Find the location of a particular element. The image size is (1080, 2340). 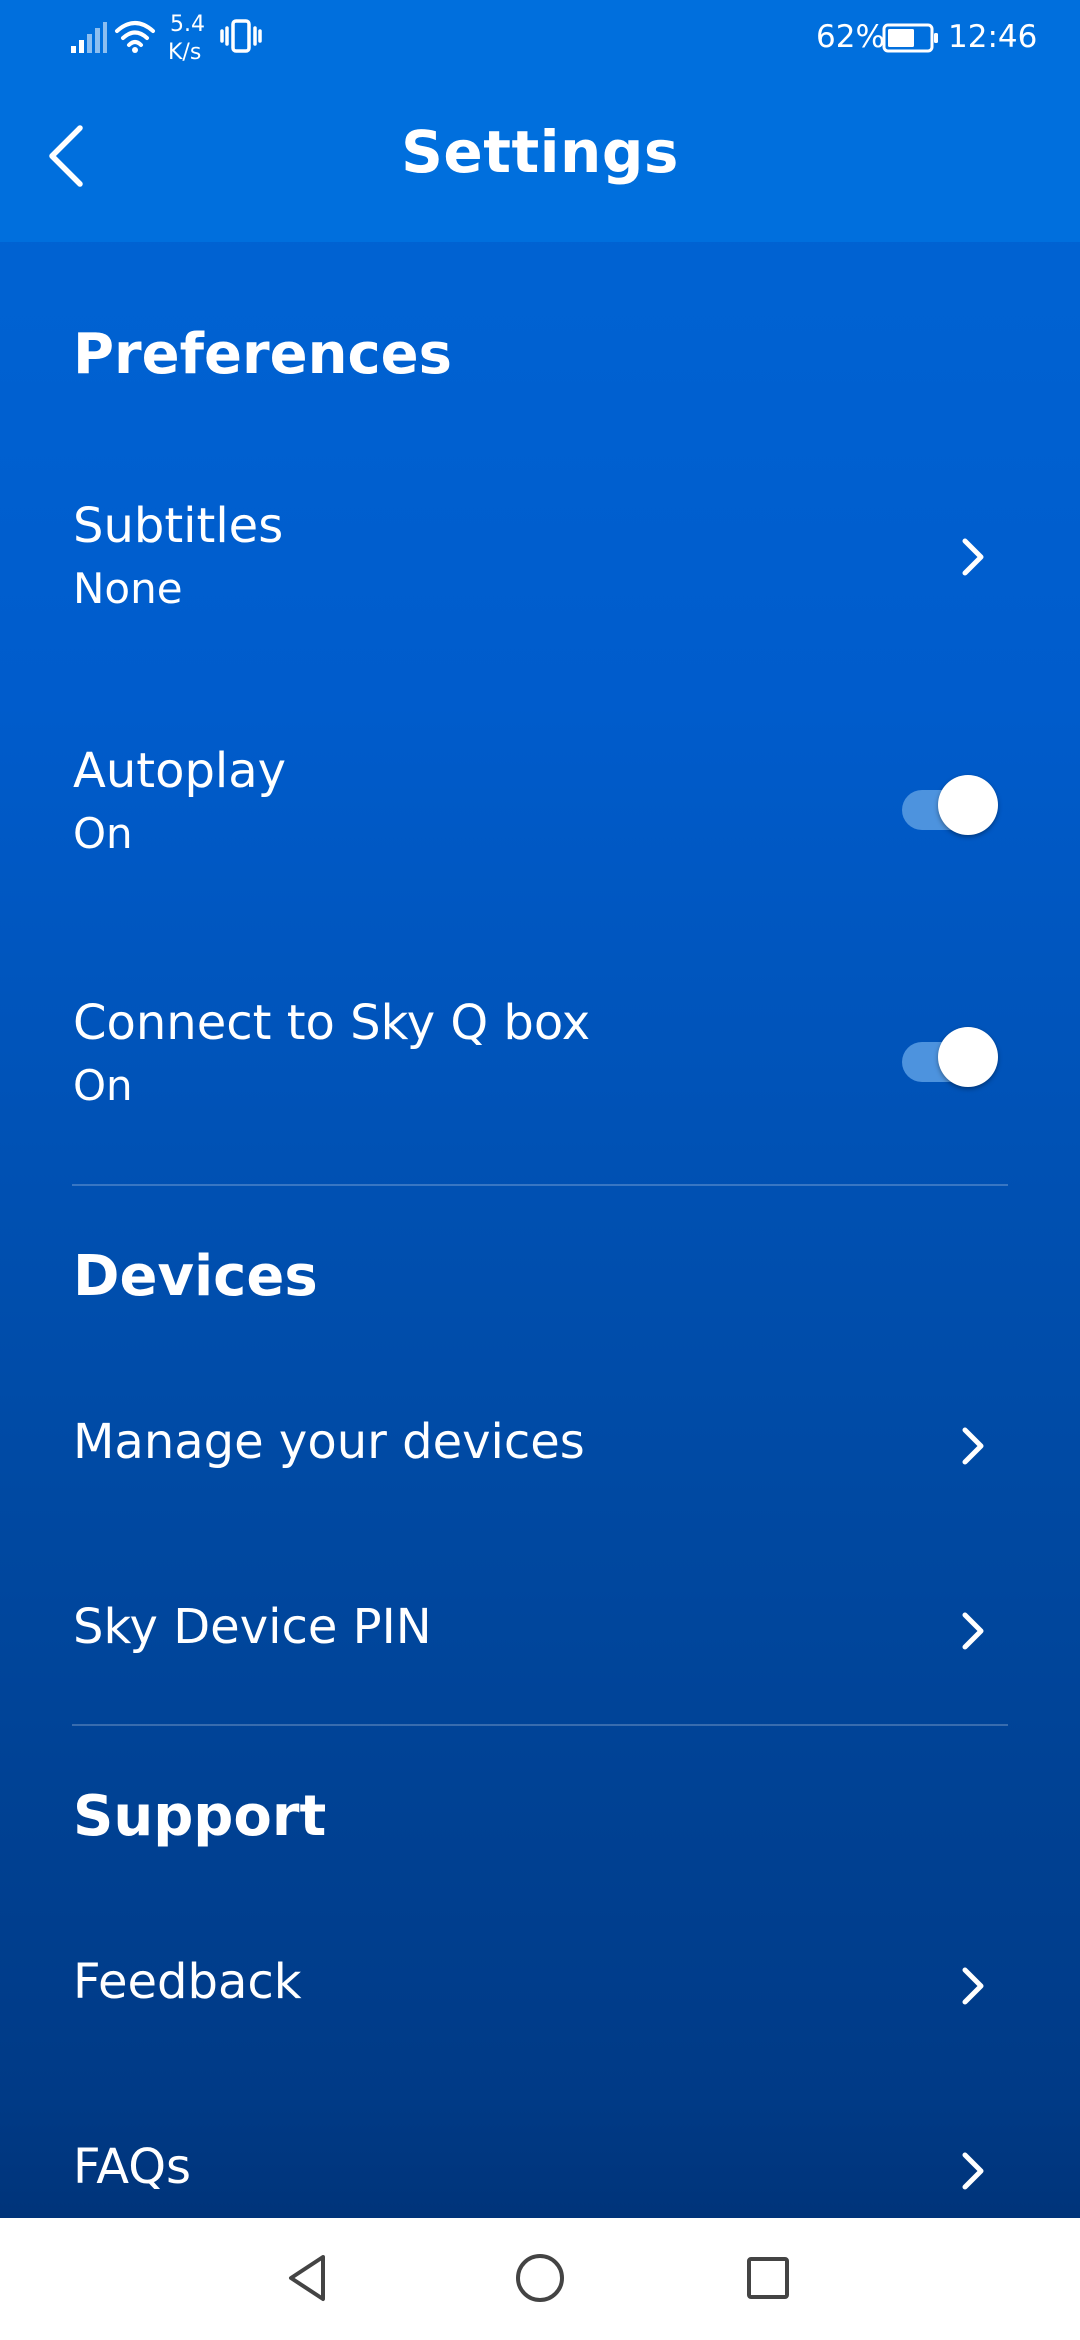

home-circle-icon is located at coordinates (540, 2280).